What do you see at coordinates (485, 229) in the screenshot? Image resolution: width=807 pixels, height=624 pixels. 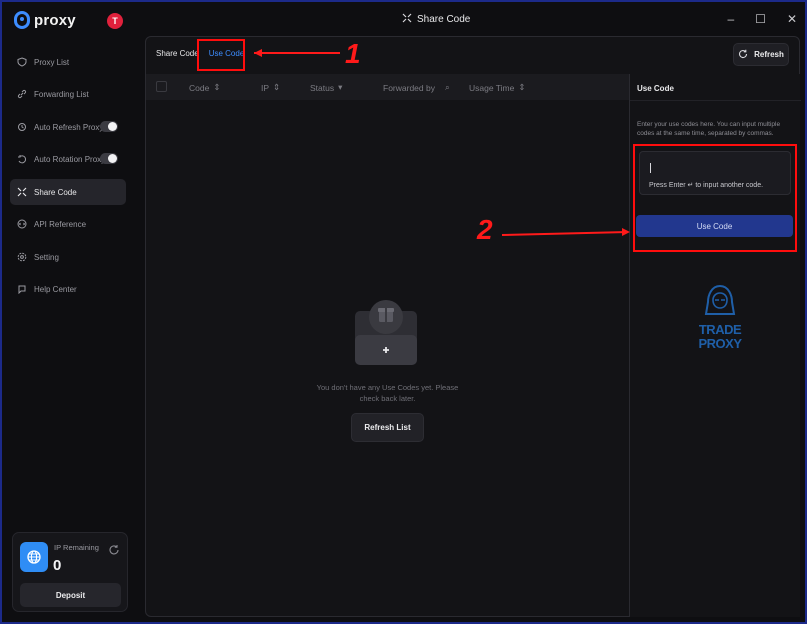 I see `annotation-number-2: 2` at bounding box center [485, 229].